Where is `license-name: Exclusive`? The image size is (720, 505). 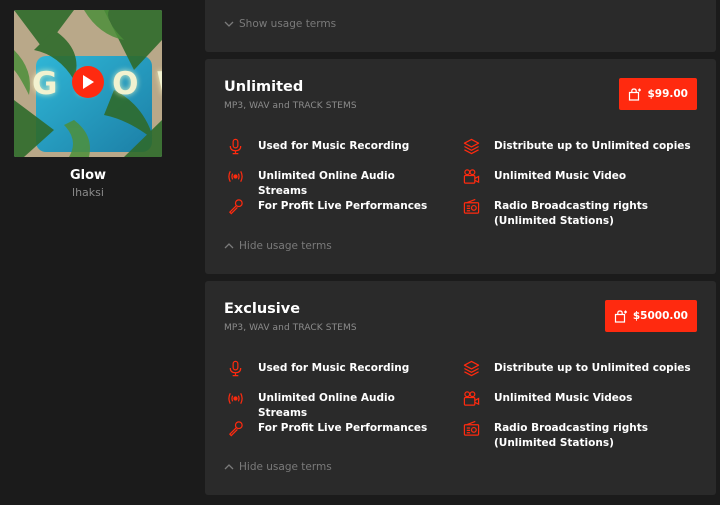
license-name: Exclusive is located at coordinates (262, 309).